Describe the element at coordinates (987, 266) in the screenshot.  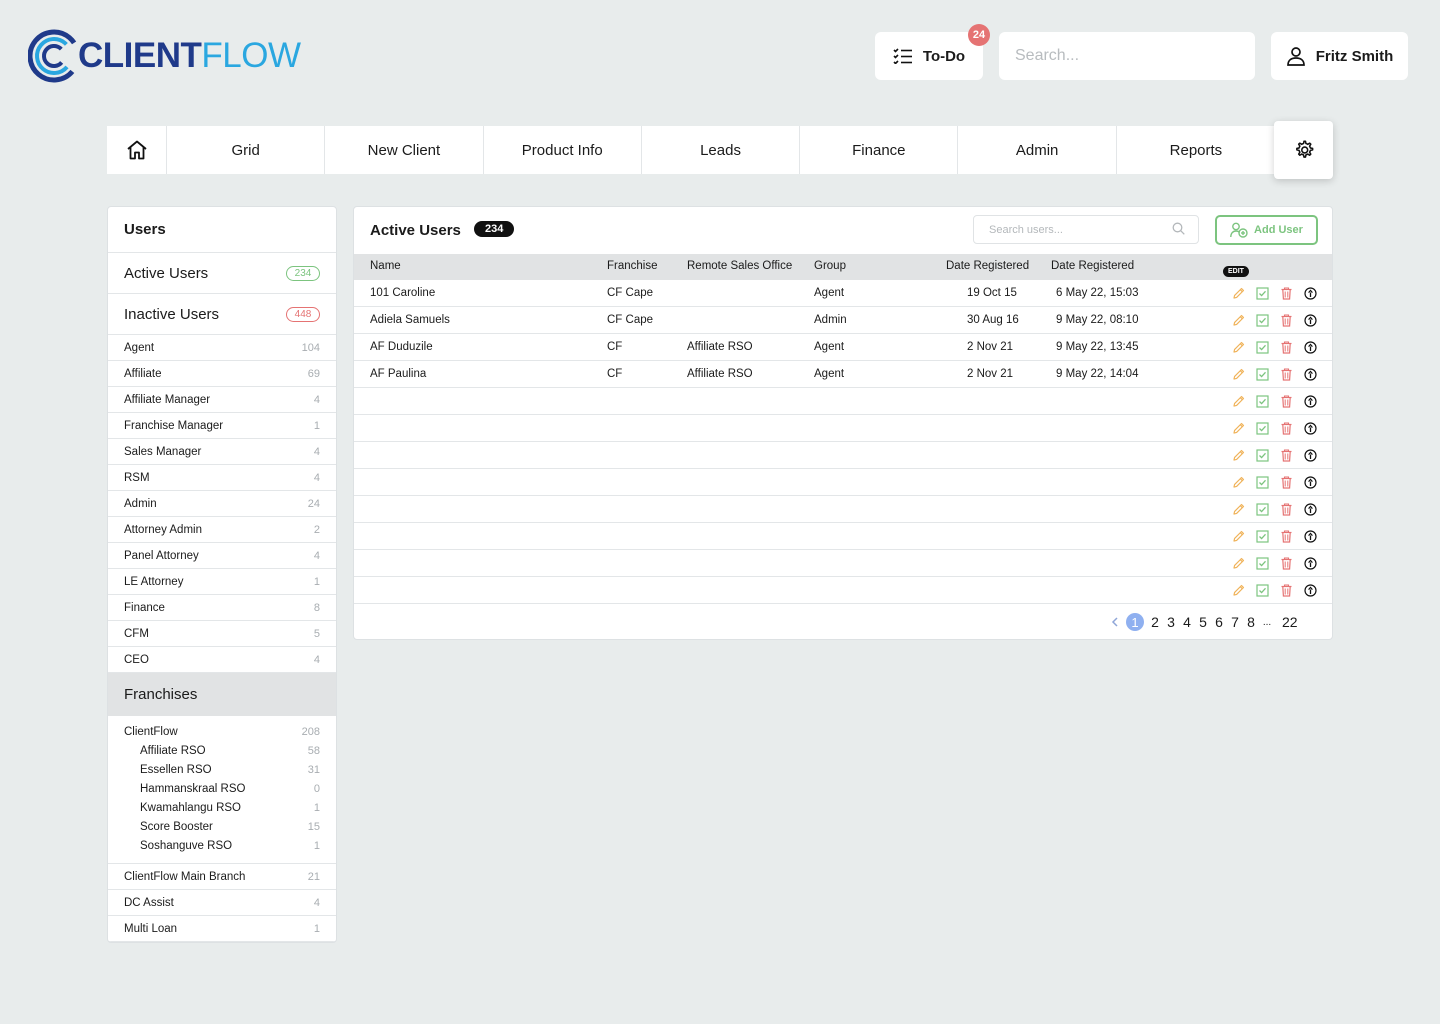
I see `column-header-date-registered: Date Registered` at that location.